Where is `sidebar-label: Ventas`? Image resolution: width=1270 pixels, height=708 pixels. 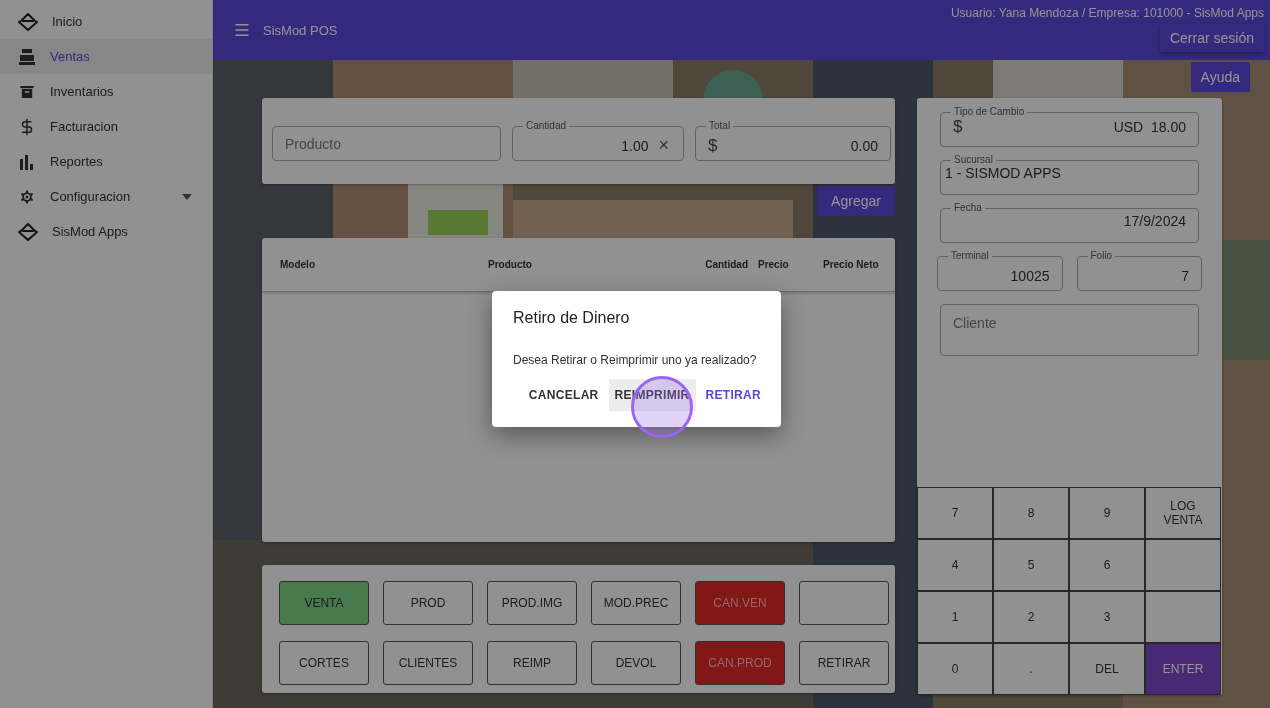
sidebar-label: Ventas is located at coordinates (70, 56).